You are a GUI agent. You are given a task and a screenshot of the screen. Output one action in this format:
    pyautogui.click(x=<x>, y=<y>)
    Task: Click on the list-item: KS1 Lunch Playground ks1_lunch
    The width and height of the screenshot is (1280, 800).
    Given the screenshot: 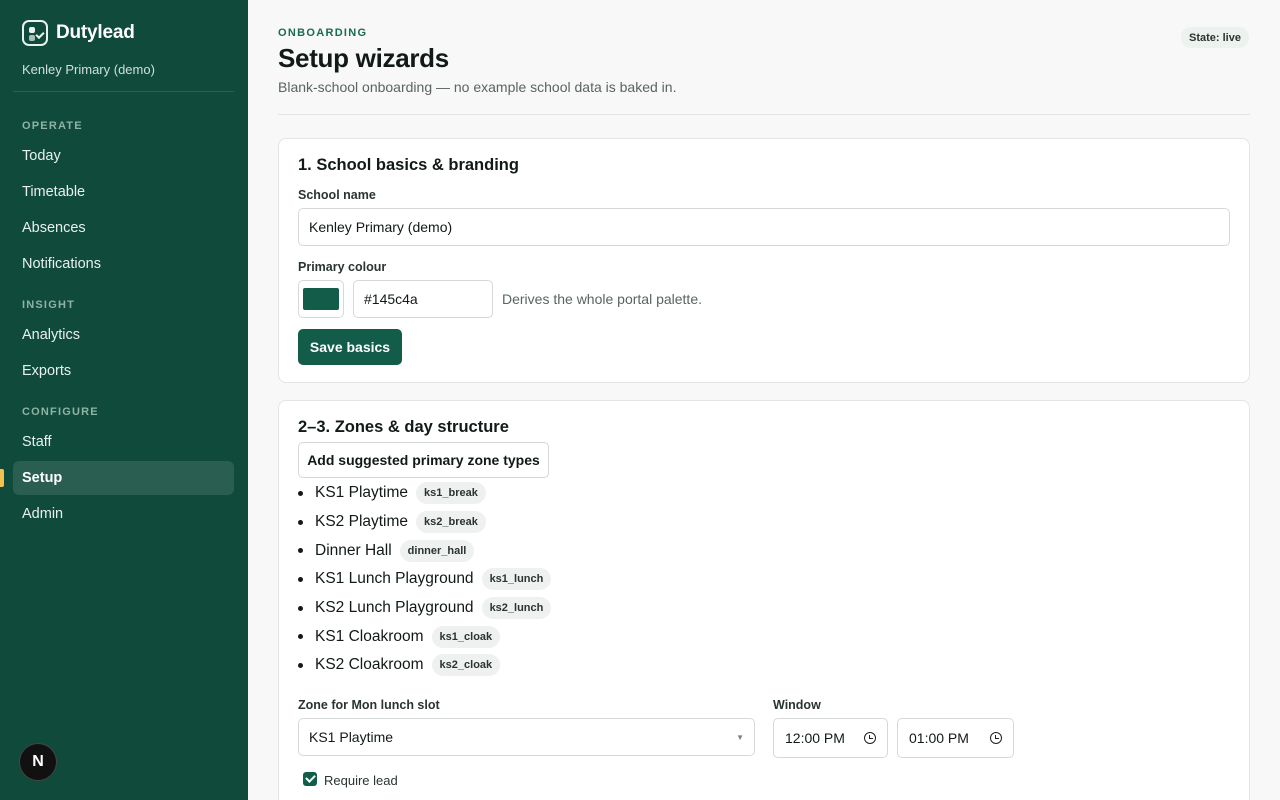 What is the action you would take?
    pyautogui.click(x=425, y=579)
    